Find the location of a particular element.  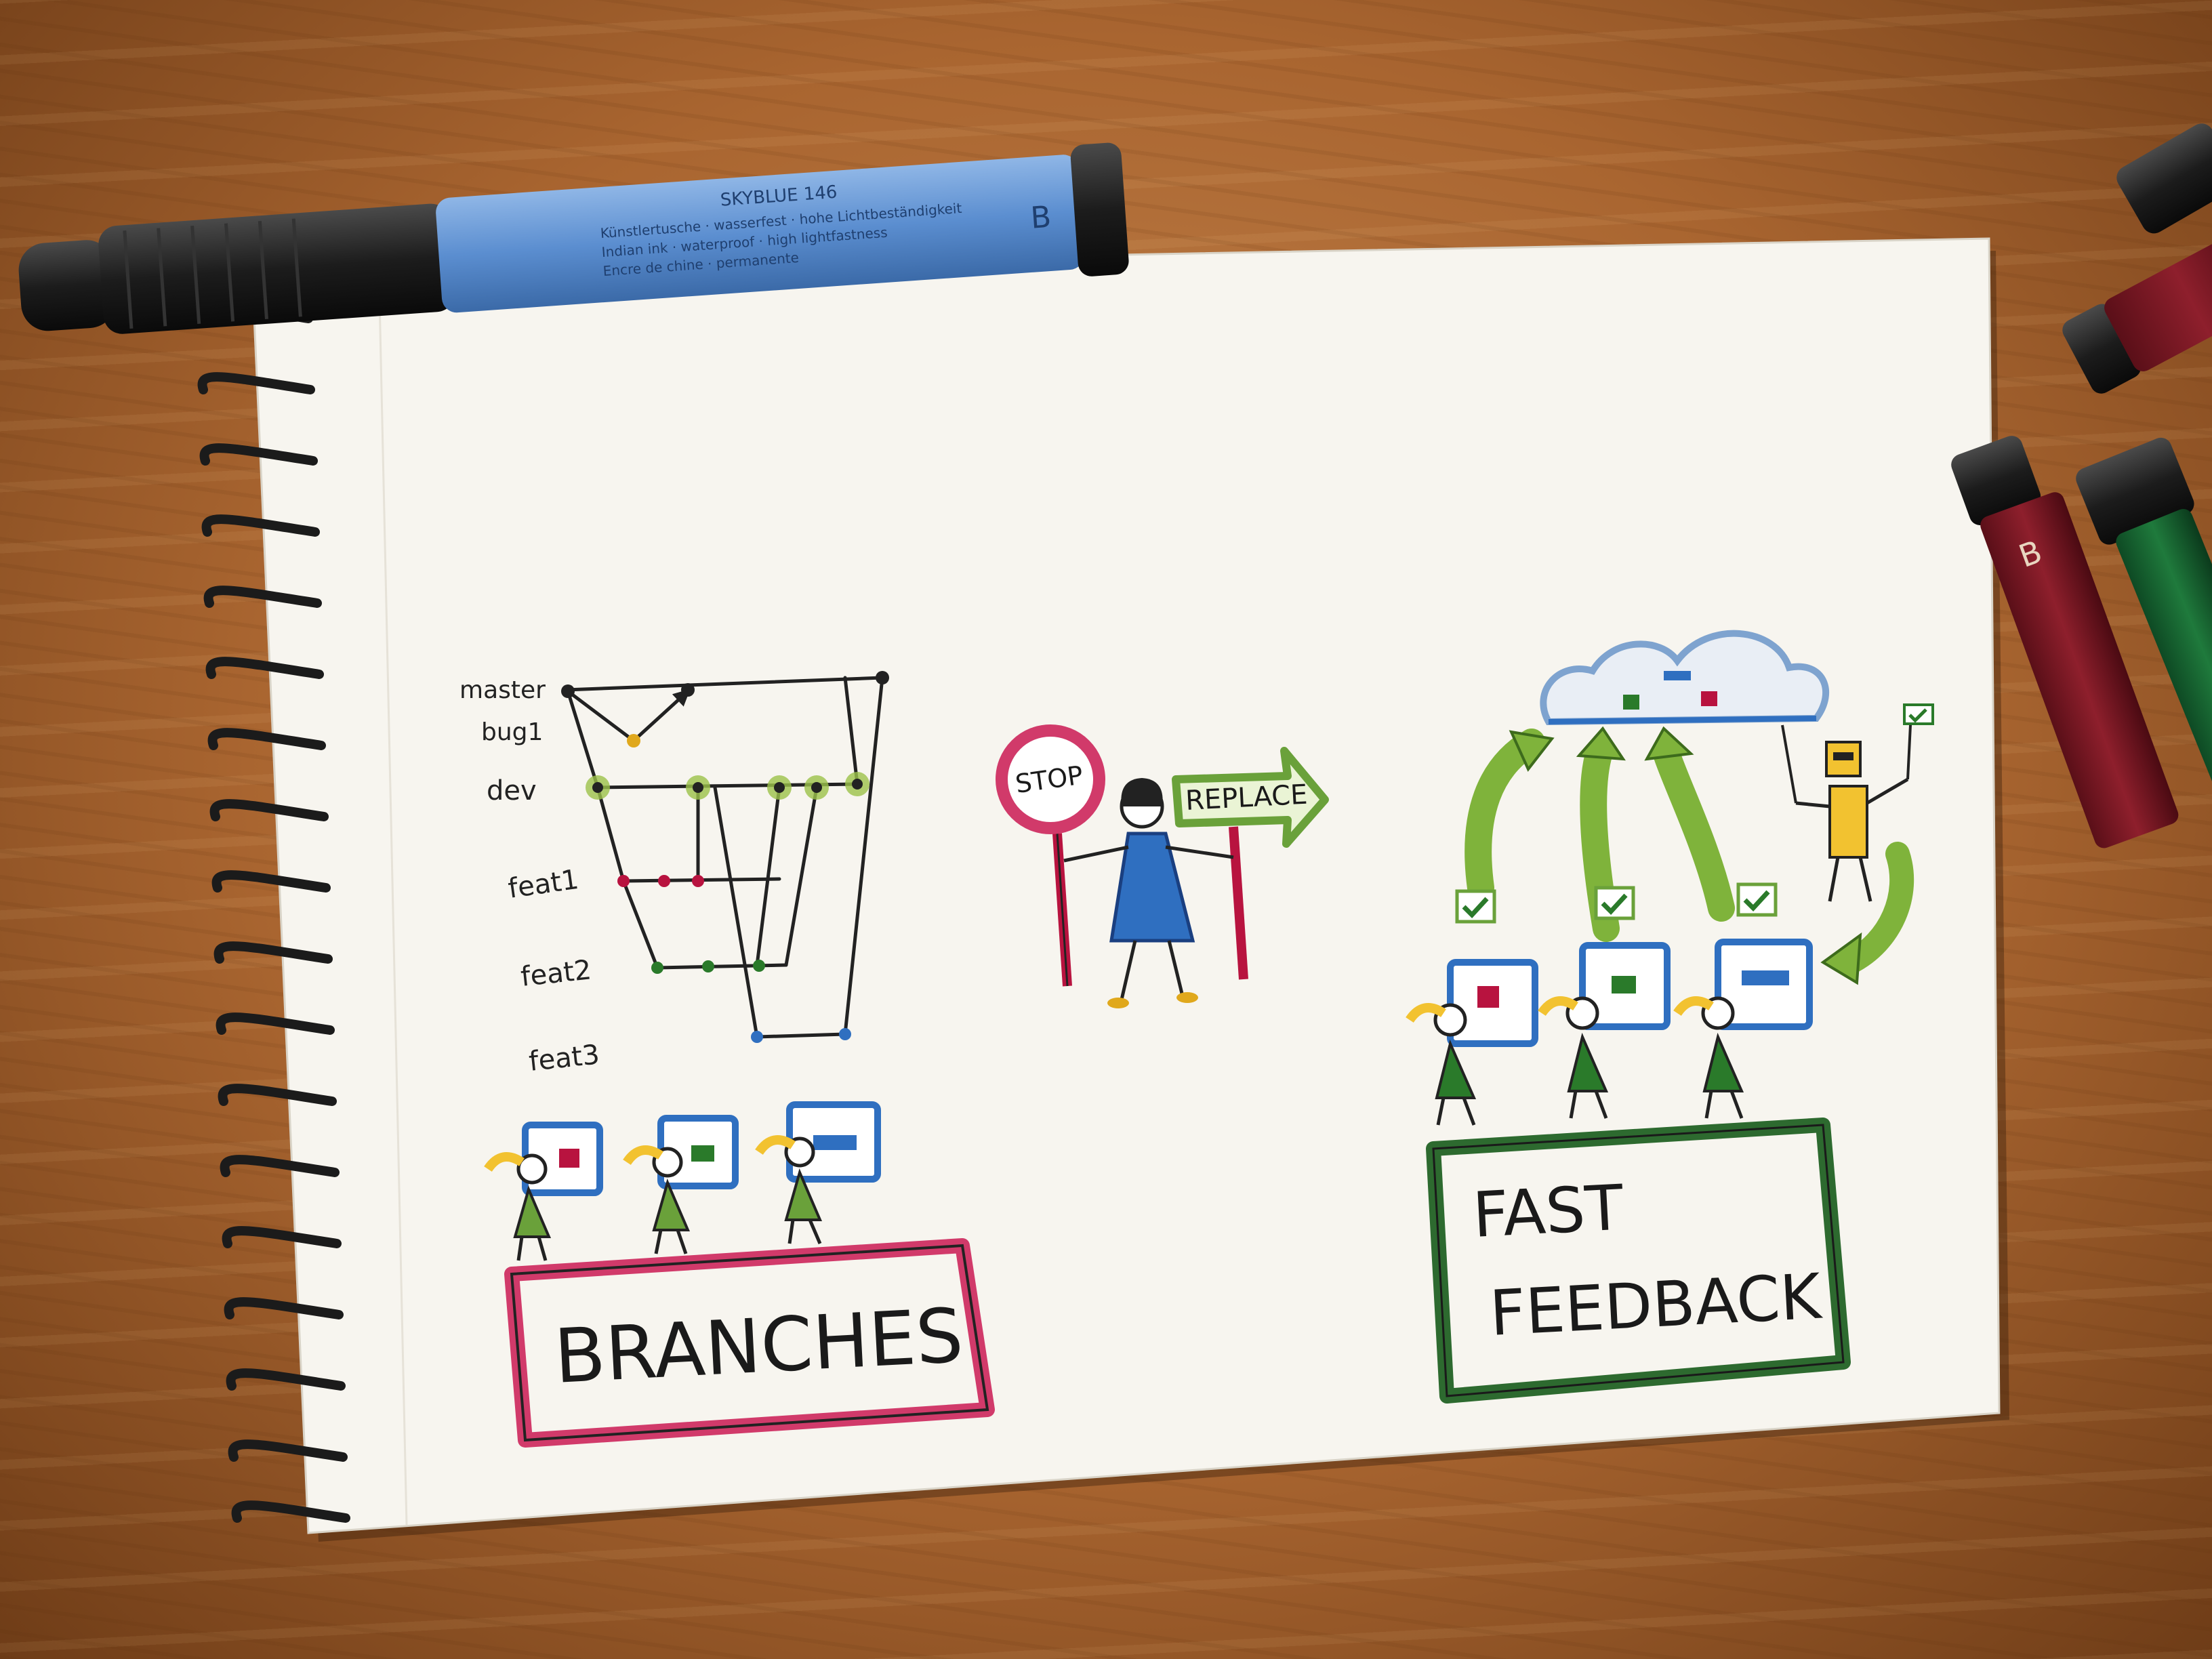

branch-label-master: master is located at coordinates (503, 690).